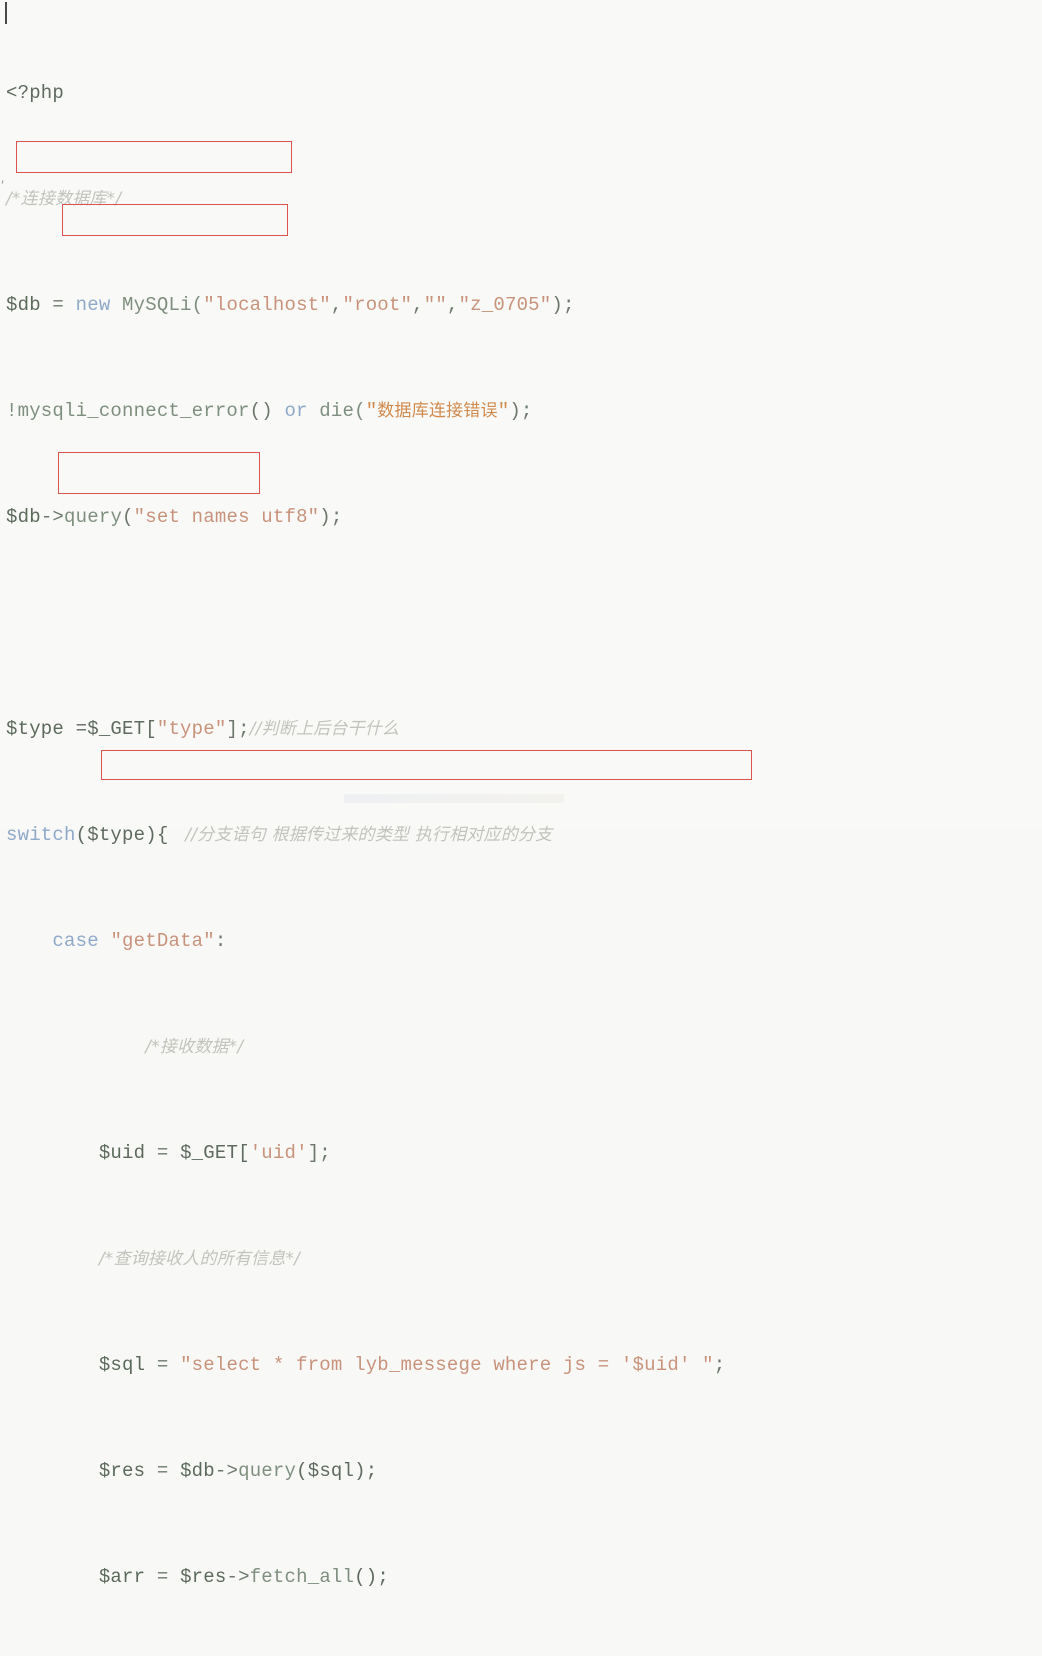 Image resolution: width=1042 pixels, height=1656 pixels. Describe the element at coordinates (215, 1152) in the screenshot. I see `token-get-super: $_GET[` at that location.